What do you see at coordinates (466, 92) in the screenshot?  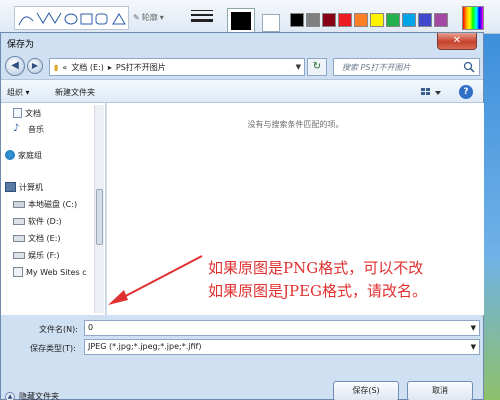 I see `help-icon: ?` at bounding box center [466, 92].